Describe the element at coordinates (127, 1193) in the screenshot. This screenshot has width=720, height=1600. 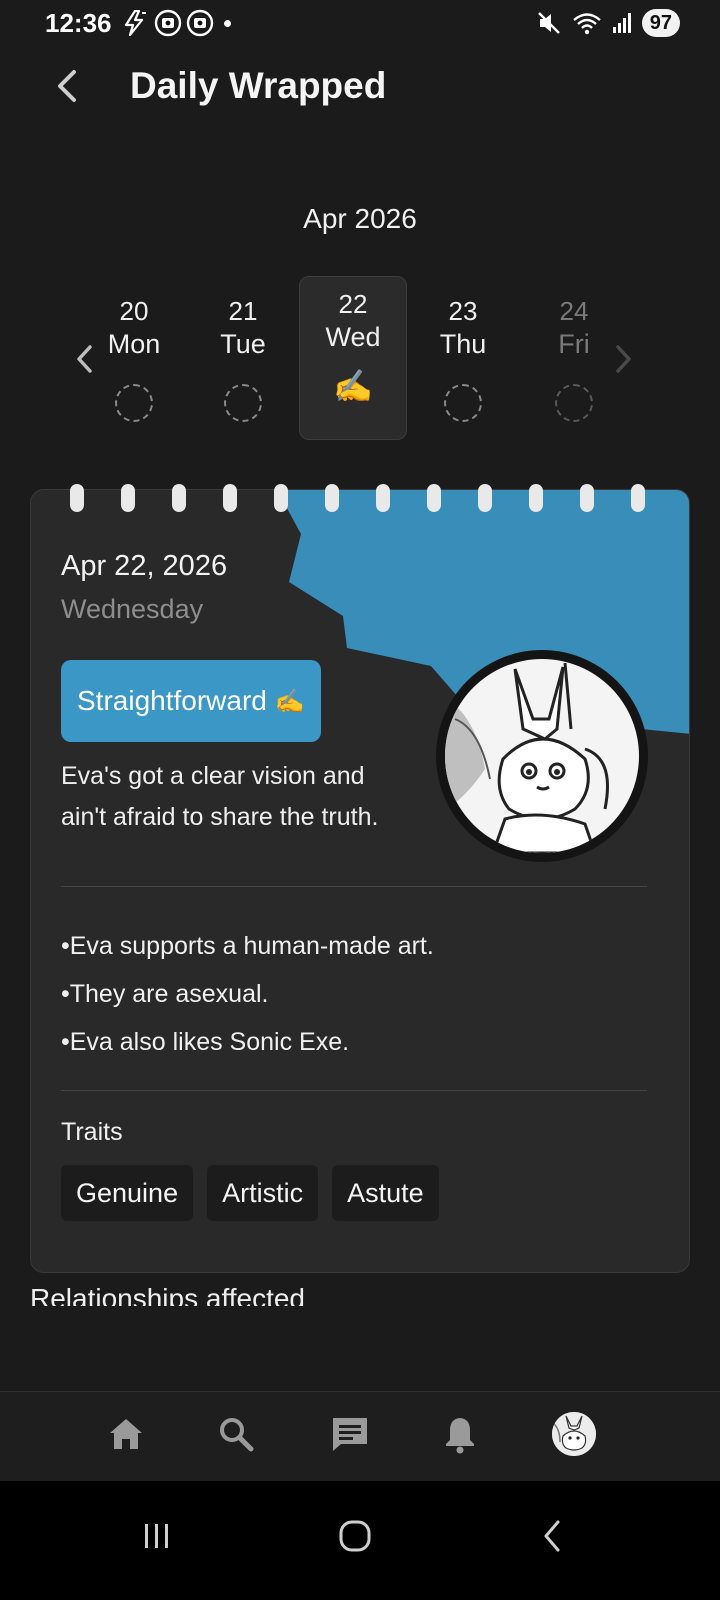
I see `trait-chip: Genuine` at that location.